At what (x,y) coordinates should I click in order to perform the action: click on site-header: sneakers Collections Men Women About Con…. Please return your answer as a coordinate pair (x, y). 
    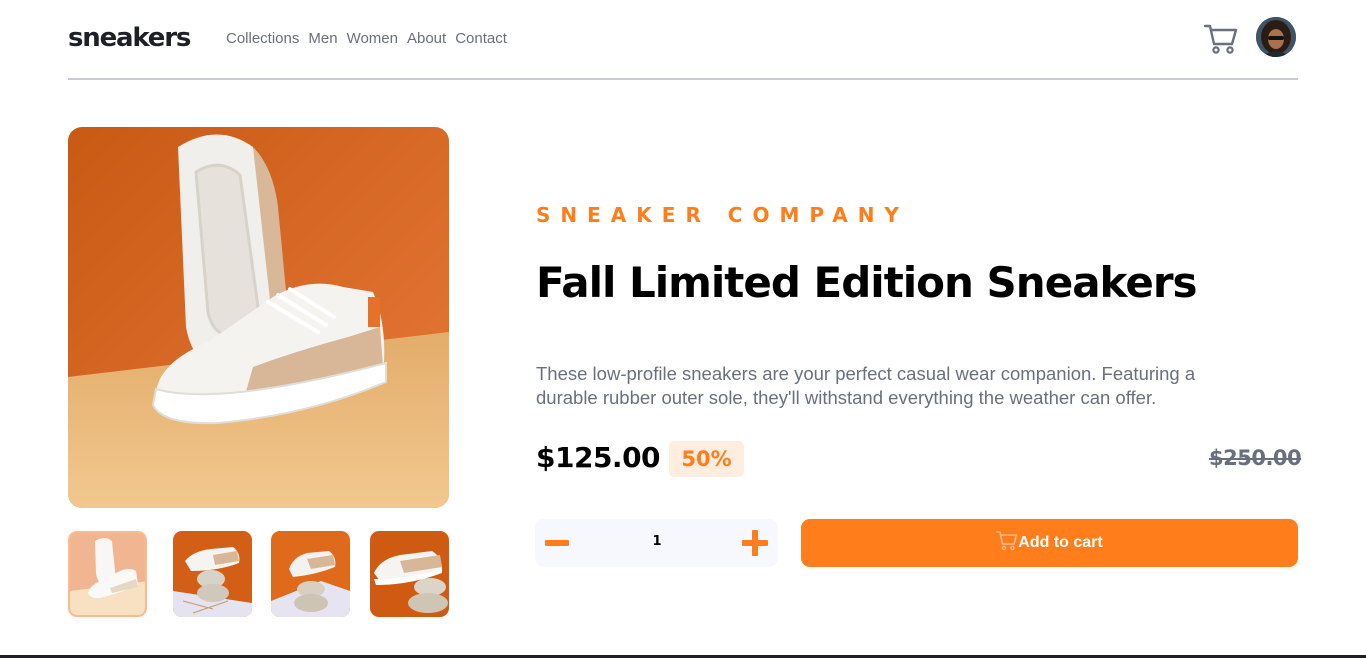
    Looking at the image, I should click on (683, 40).